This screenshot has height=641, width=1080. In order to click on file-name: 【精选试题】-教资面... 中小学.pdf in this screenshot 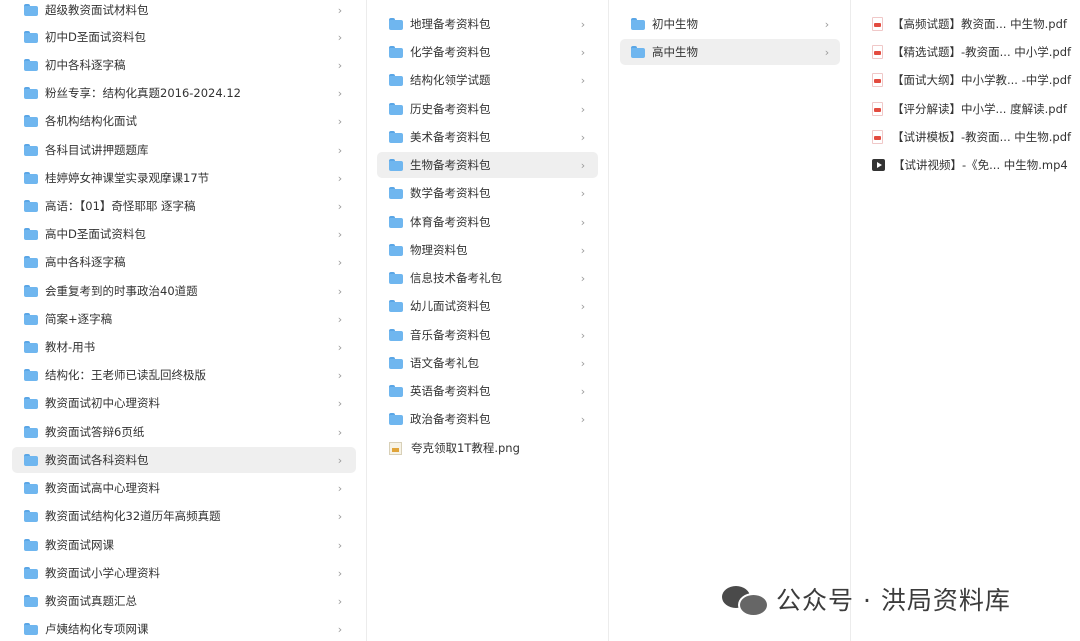, I will do `click(982, 52)`.